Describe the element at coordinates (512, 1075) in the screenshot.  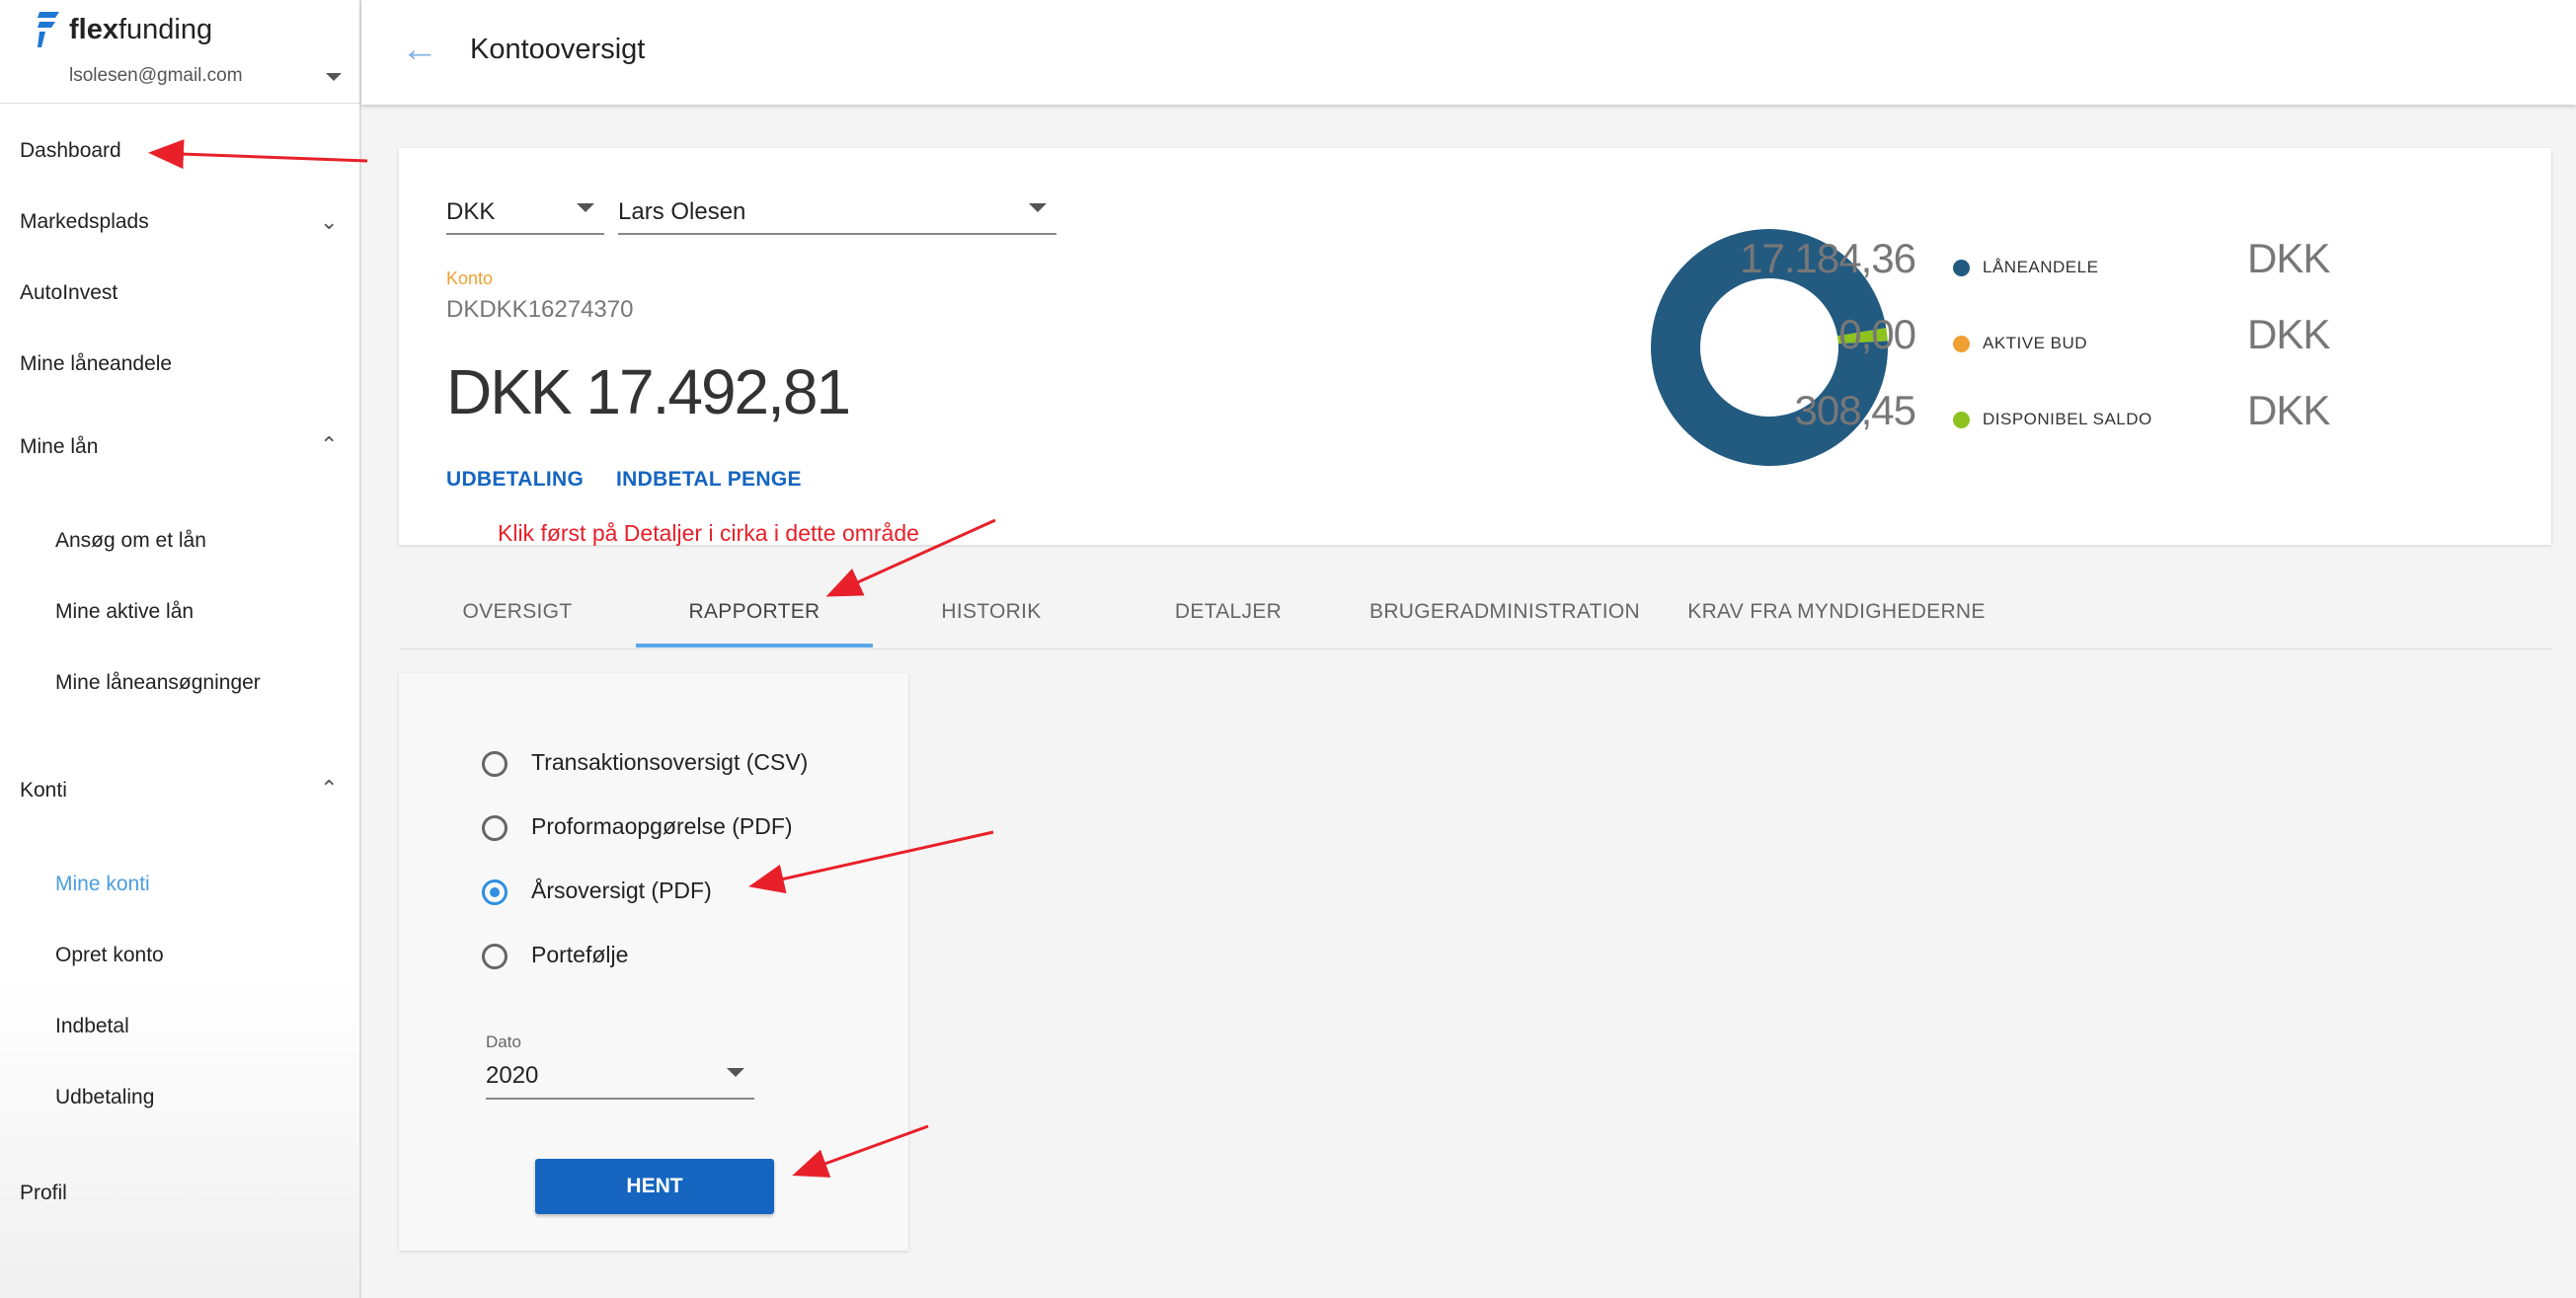
I see `year-select-value: 2020` at that location.